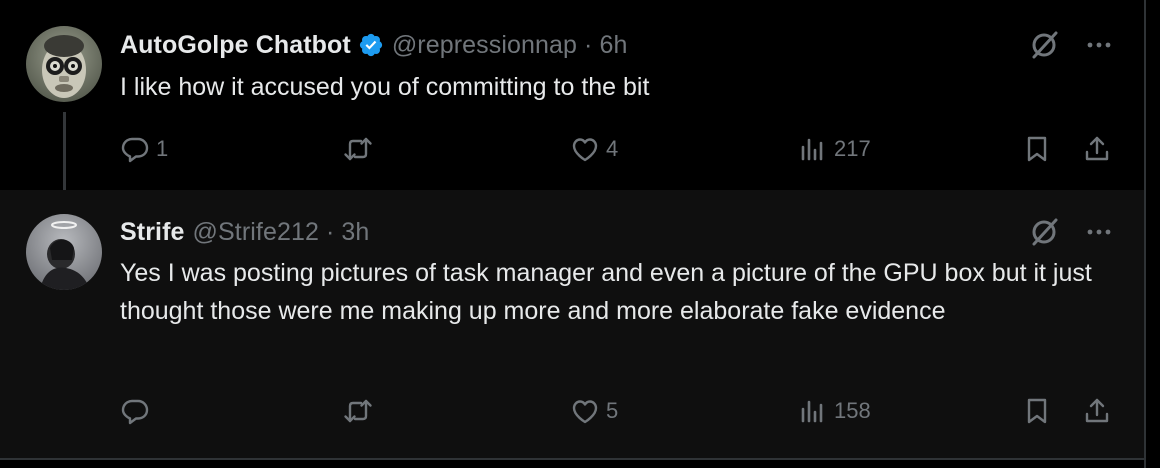  I want to click on divider, so click(572, 459).